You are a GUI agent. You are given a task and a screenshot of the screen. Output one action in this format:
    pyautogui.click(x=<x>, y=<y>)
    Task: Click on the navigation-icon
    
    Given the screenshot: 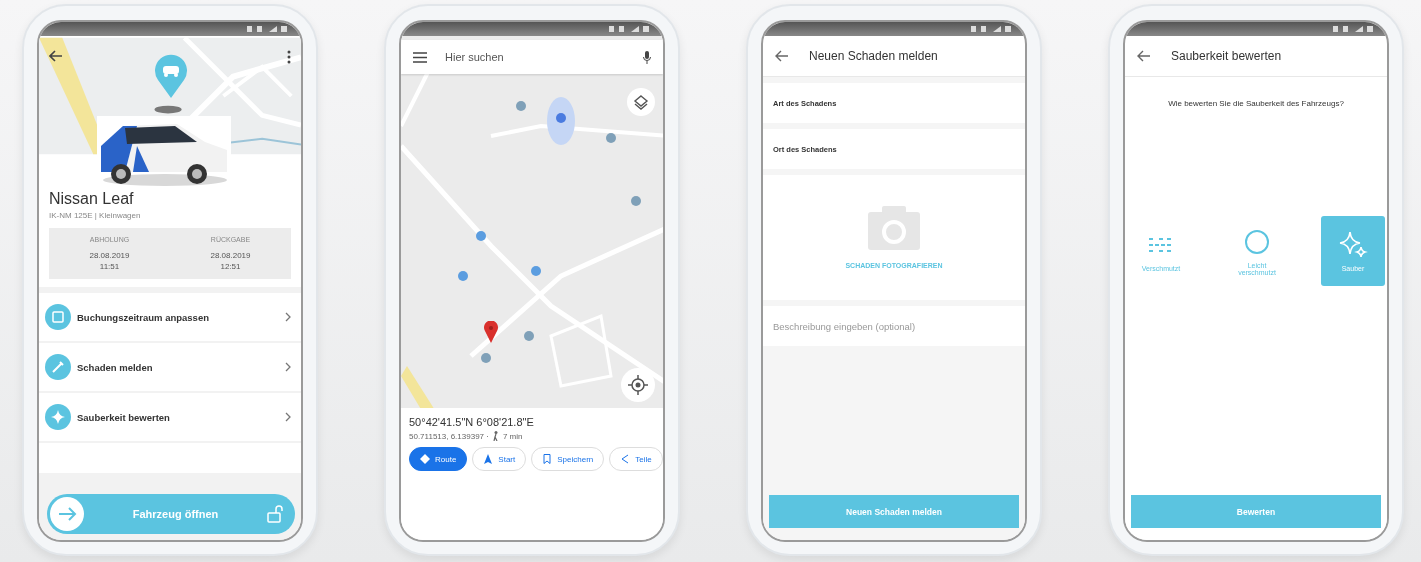 What is the action you would take?
    pyautogui.click(x=488, y=459)
    